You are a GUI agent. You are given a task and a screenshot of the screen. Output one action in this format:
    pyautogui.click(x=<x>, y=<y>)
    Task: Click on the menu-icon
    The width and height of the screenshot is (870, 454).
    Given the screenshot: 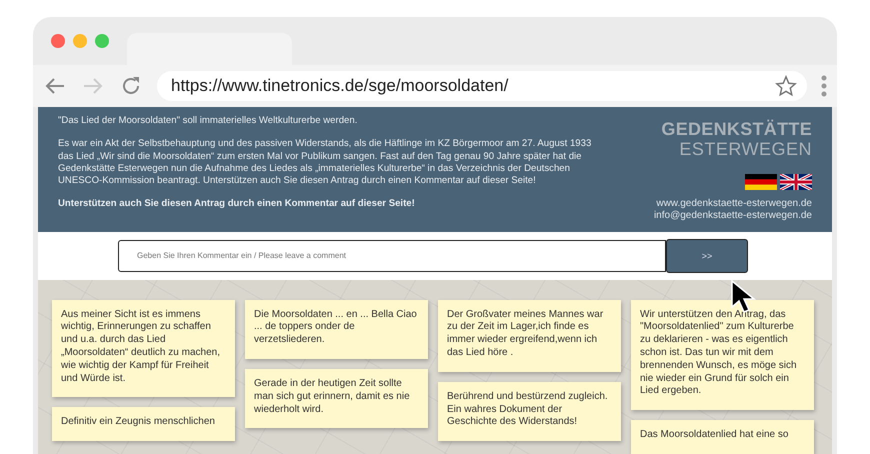 What is the action you would take?
    pyautogui.click(x=824, y=86)
    